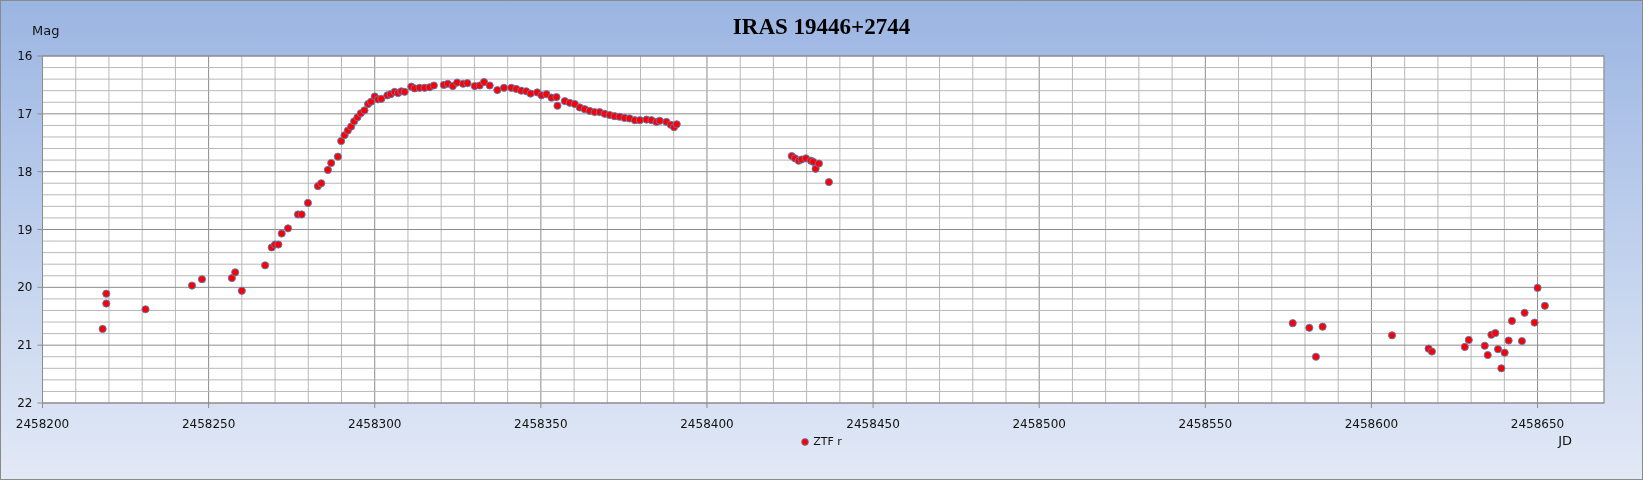  What do you see at coordinates (821, 27) in the screenshot?
I see `chart-title: IRAS 19446+2744` at bounding box center [821, 27].